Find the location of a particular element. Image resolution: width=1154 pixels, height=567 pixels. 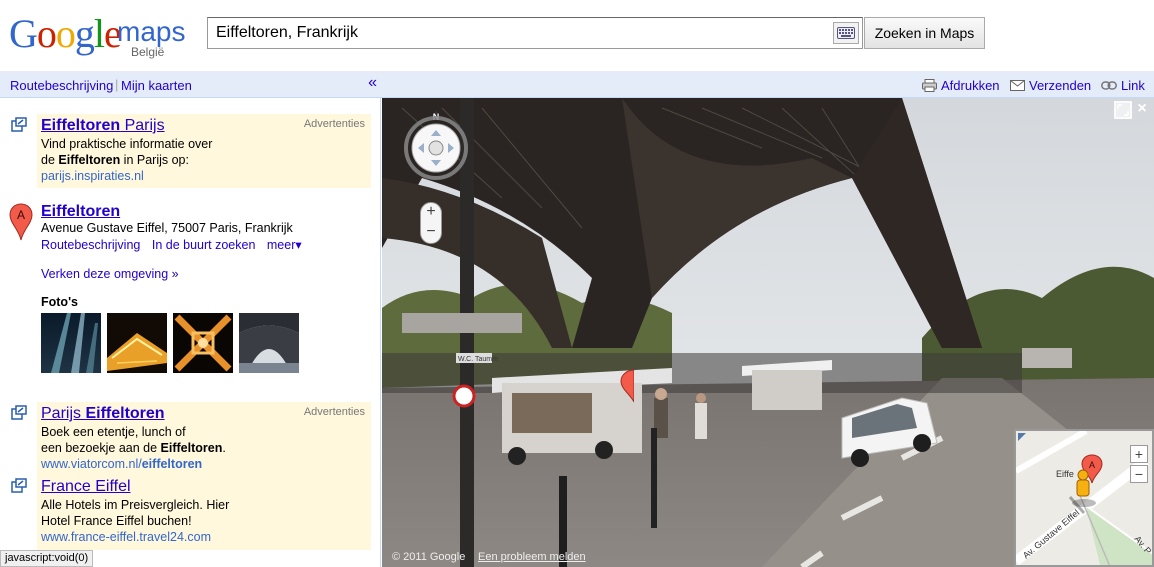

ad-text: Vind praktische informatie over is located at coordinates (127, 144).